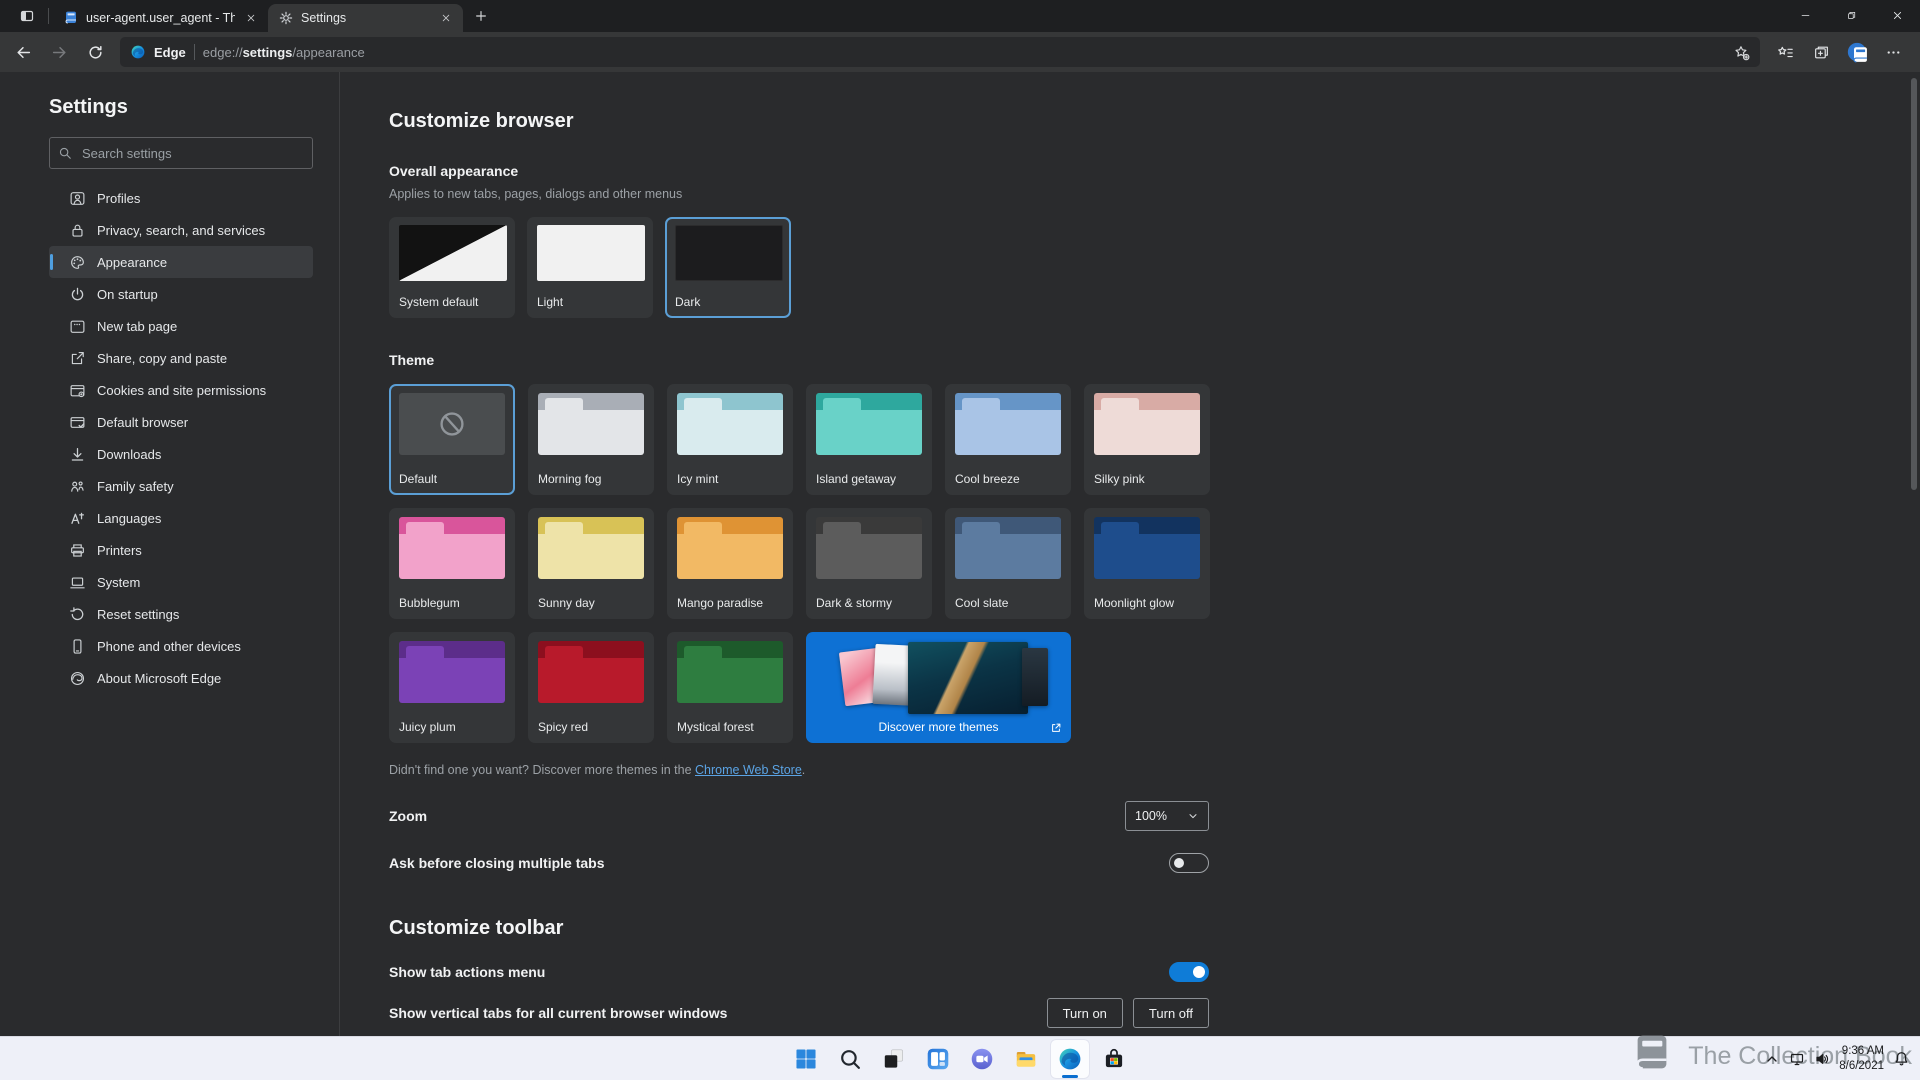 This screenshot has height=1080, width=1920. What do you see at coordinates (181, 678) in the screenshot?
I see `sidebar-item-about-microsoft-edge: About Microsoft Edge` at bounding box center [181, 678].